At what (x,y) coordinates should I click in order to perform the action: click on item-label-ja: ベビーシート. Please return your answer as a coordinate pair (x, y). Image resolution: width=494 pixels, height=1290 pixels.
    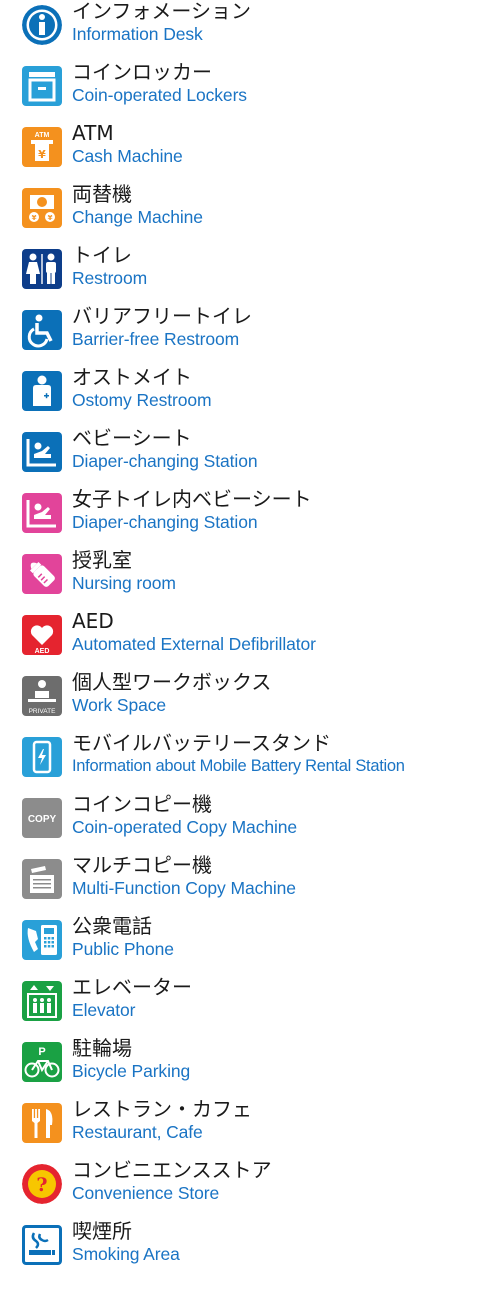
    Looking at the image, I should click on (132, 438).